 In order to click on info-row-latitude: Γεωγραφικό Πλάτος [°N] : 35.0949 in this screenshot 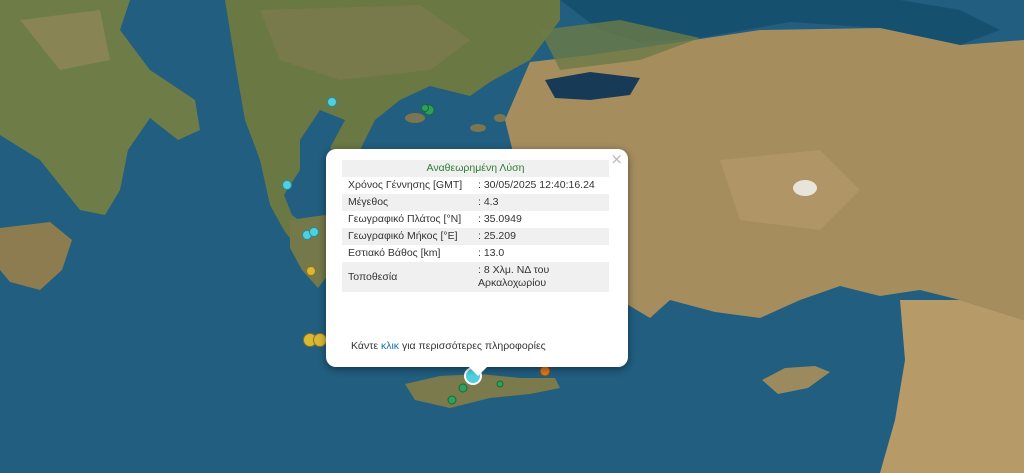, I will do `click(475, 219)`.